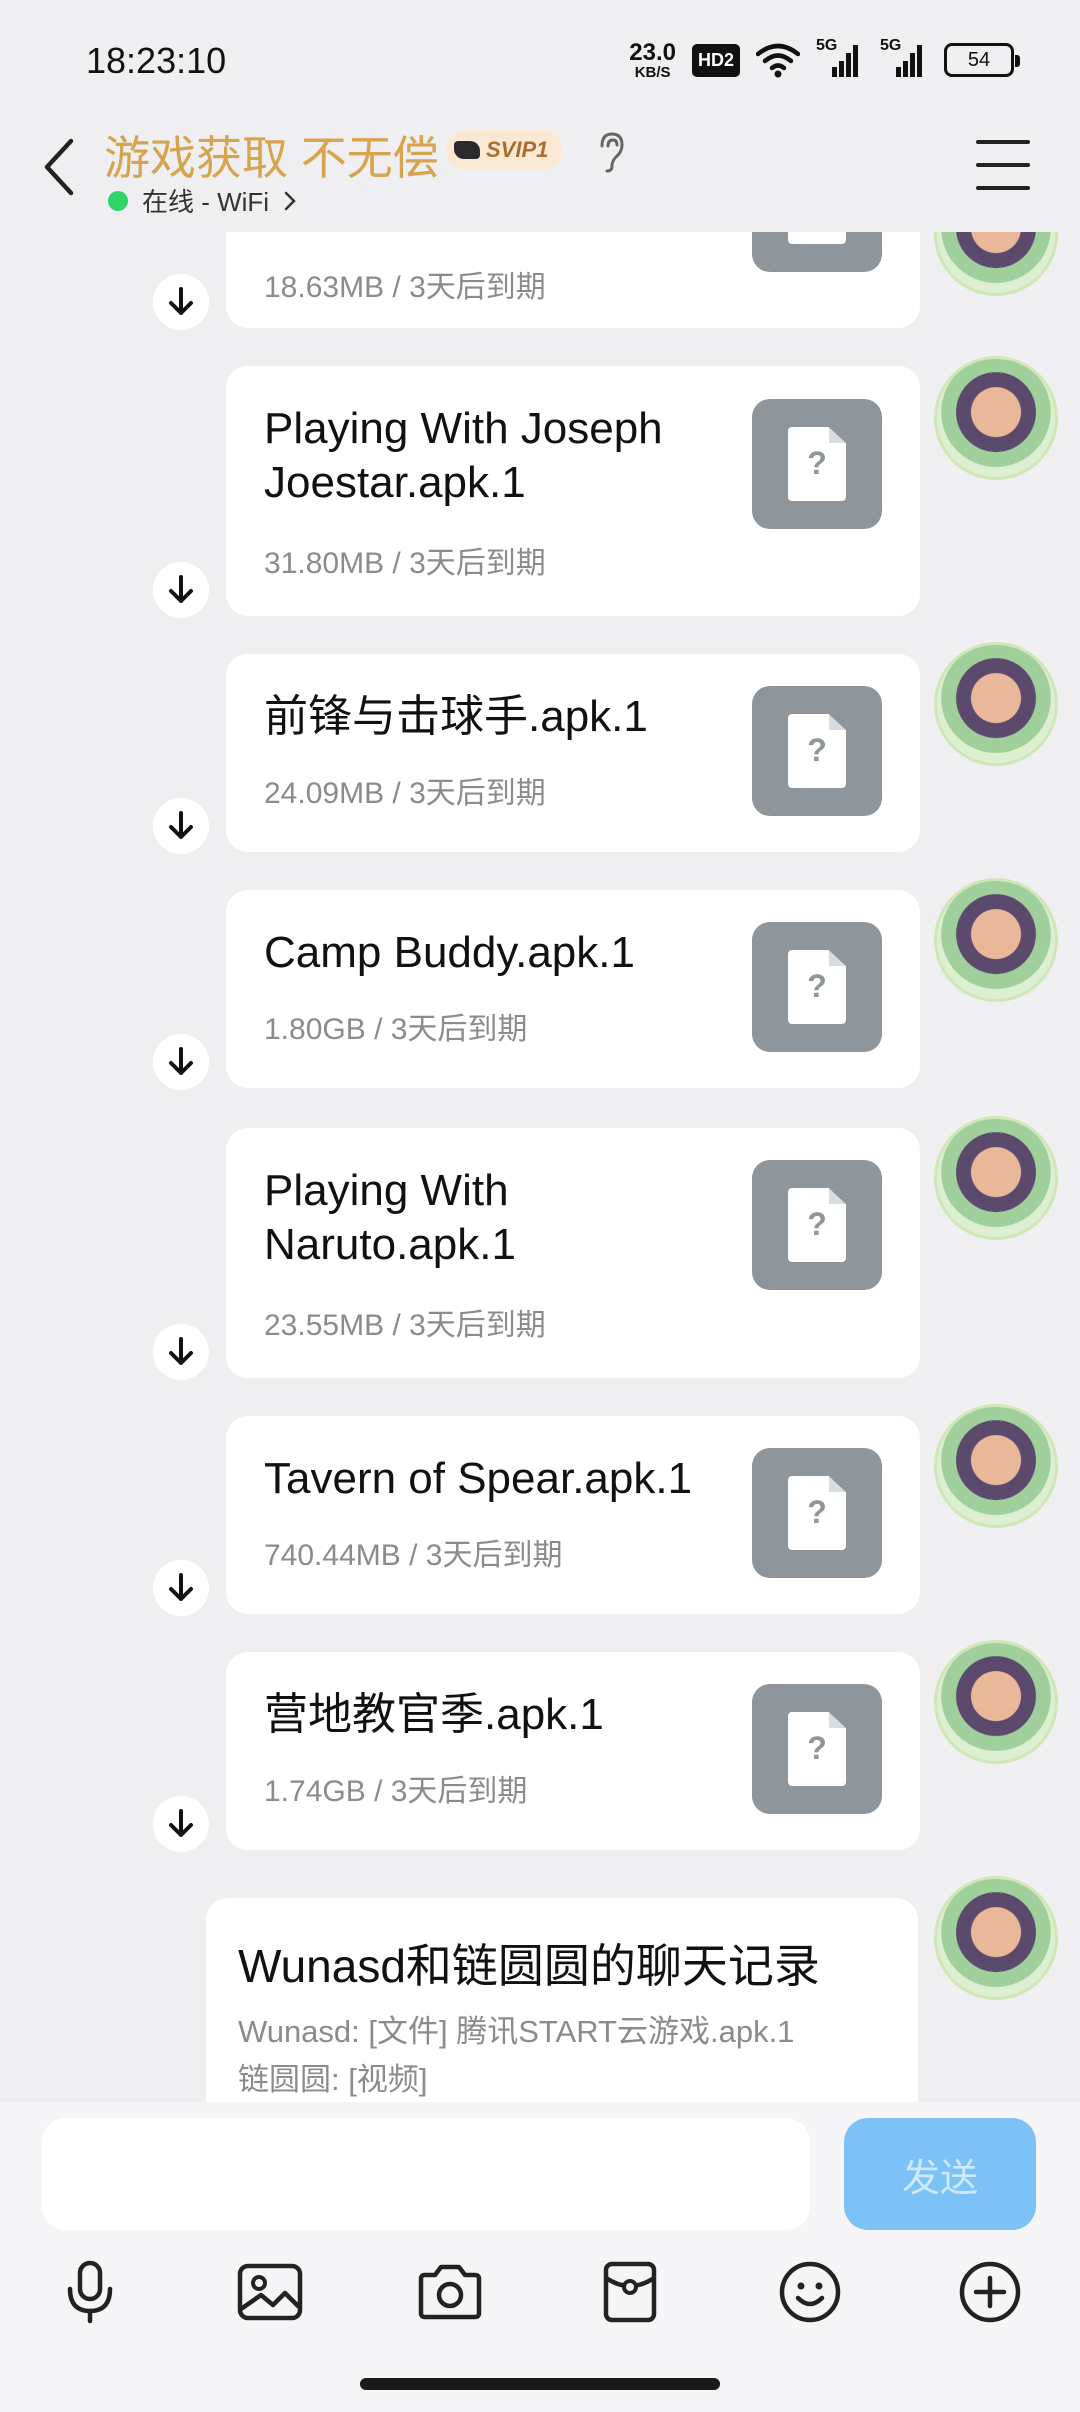 This screenshot has height=2412, width=1080. I want to click on network-speed-value: 23.0, so click(652, 52).